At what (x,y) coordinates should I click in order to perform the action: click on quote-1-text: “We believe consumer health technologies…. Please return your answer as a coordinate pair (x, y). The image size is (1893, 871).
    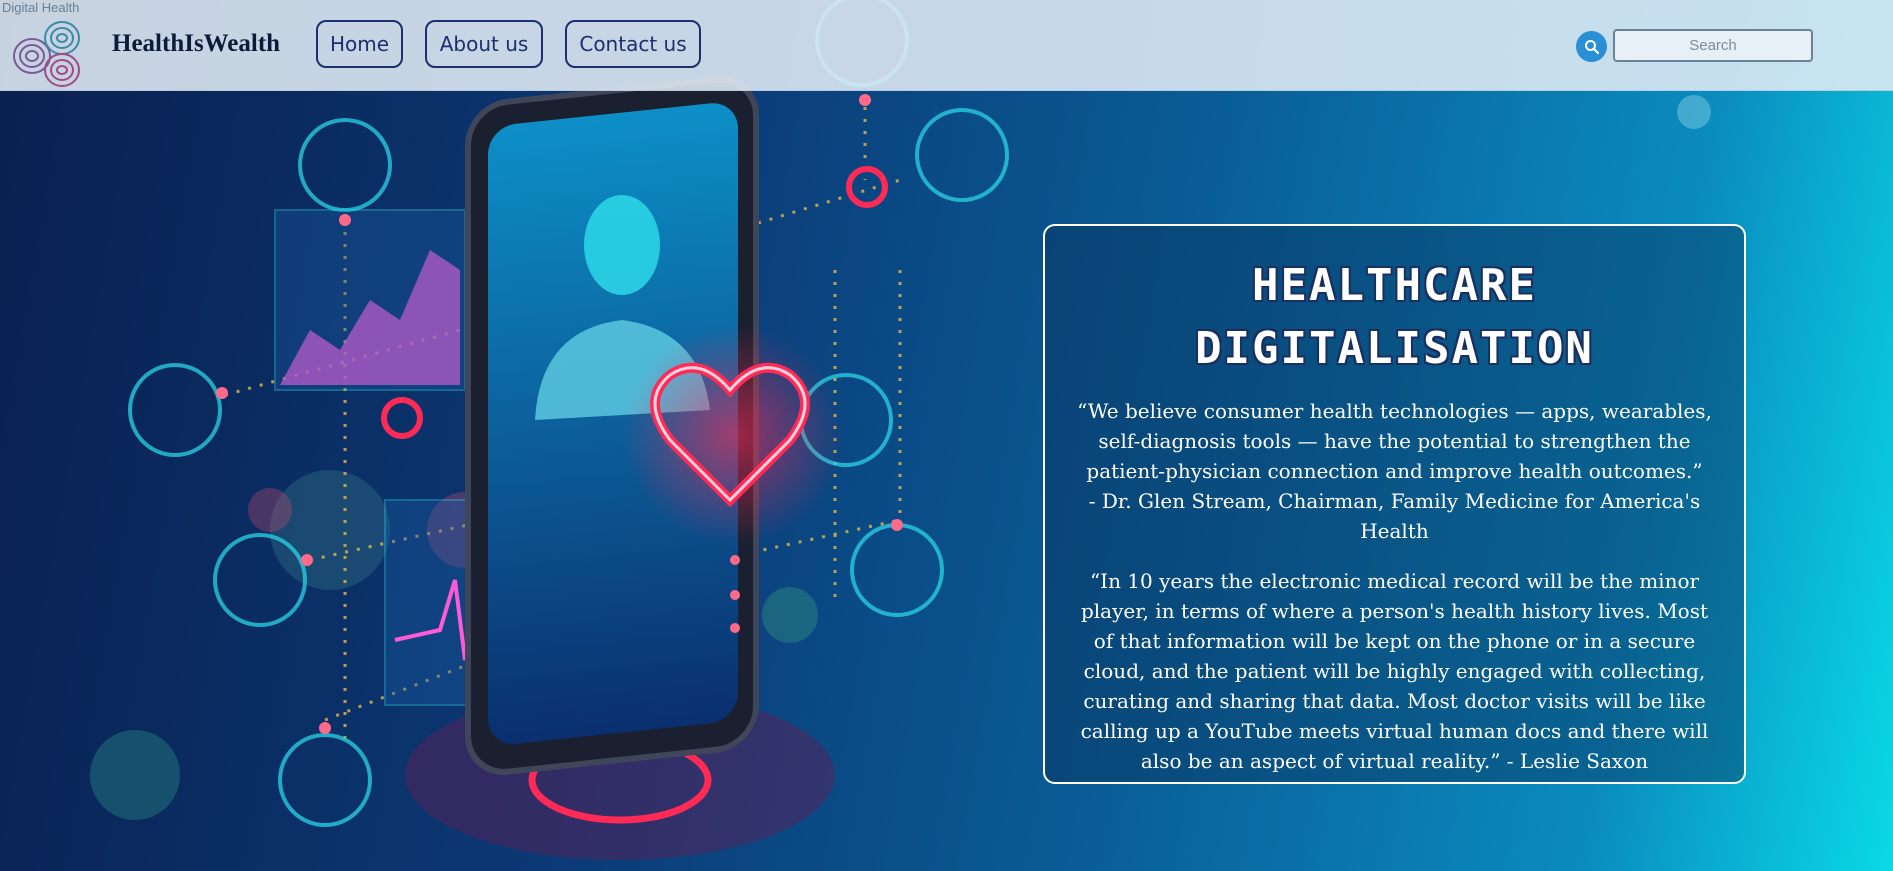
    Looking at the image, I should click on (1394, 441).